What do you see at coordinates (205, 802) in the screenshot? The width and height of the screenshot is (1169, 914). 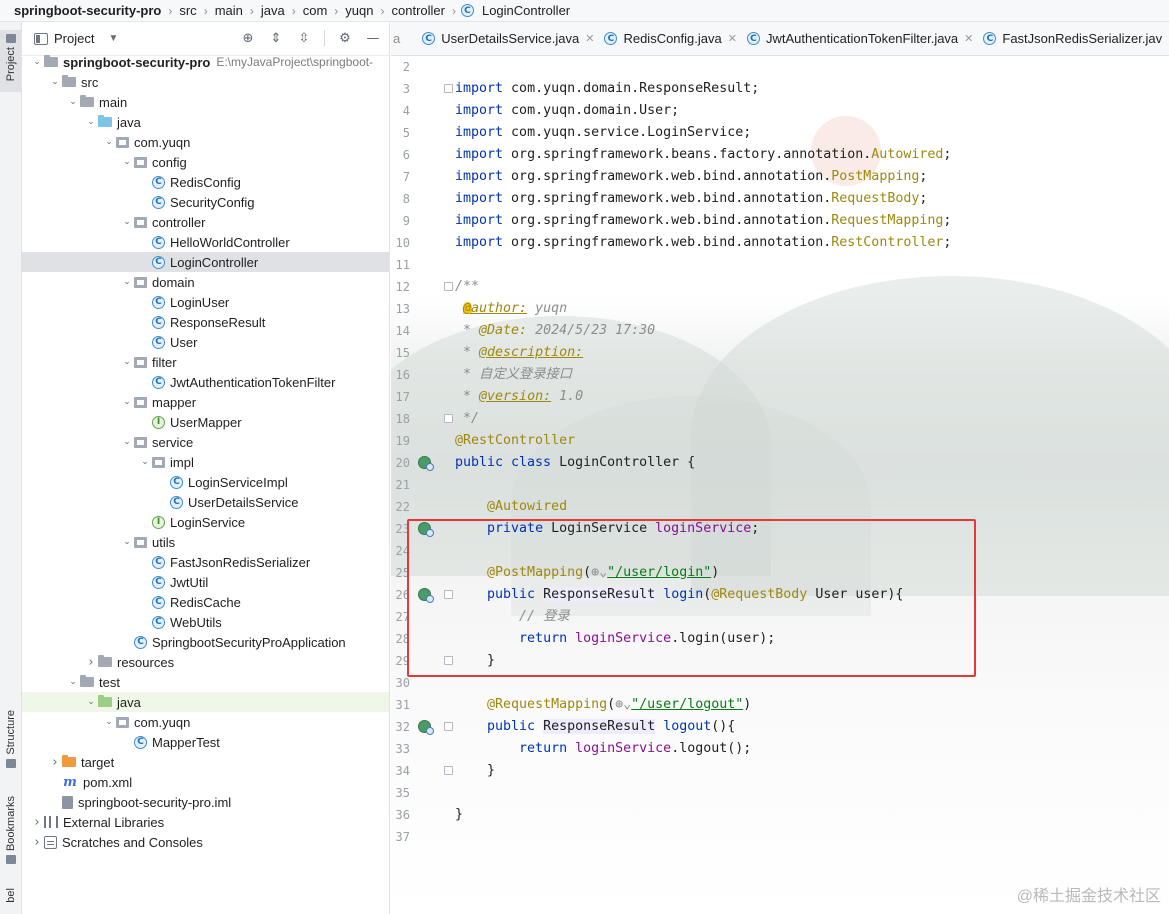 I see `tree-item: springboot-security-pro.iml` at bounding box center [205, 802].